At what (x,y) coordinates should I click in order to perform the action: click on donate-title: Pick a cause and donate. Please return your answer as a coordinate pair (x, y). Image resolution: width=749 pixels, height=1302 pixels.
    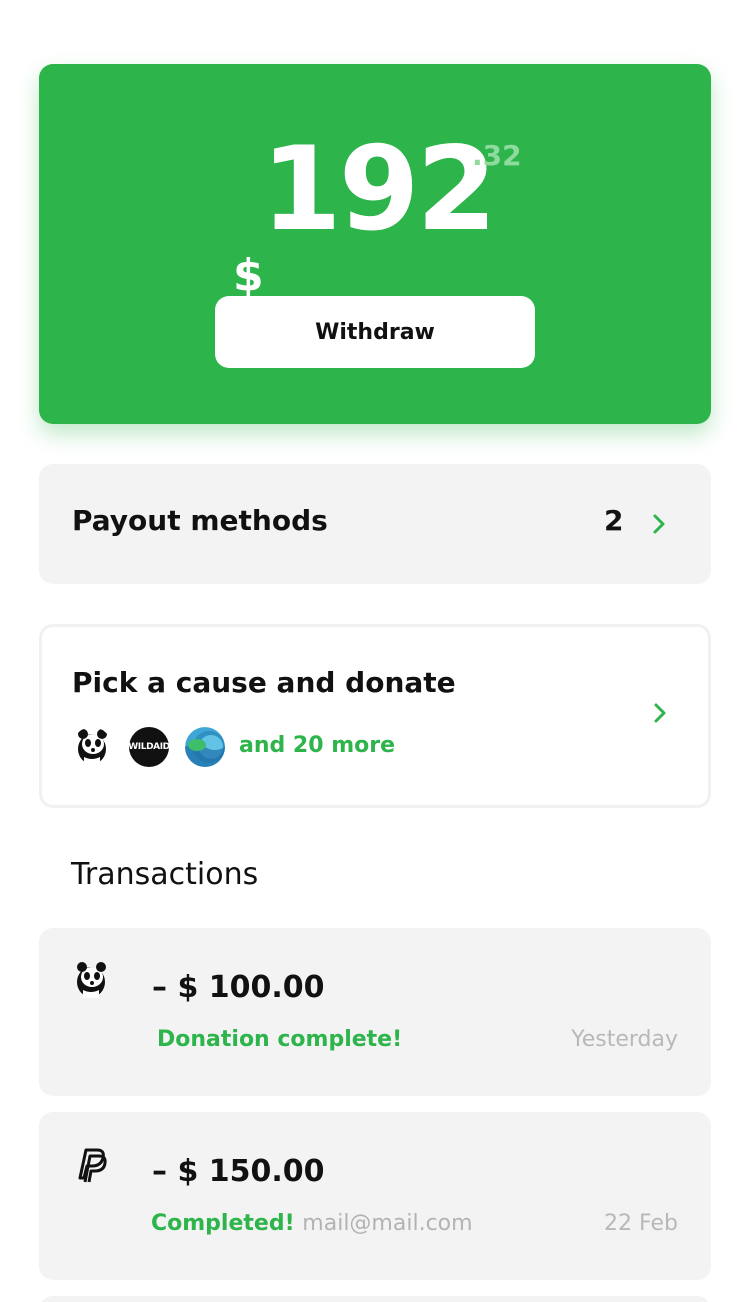
    Looking at the image, I should click on (264, 682).